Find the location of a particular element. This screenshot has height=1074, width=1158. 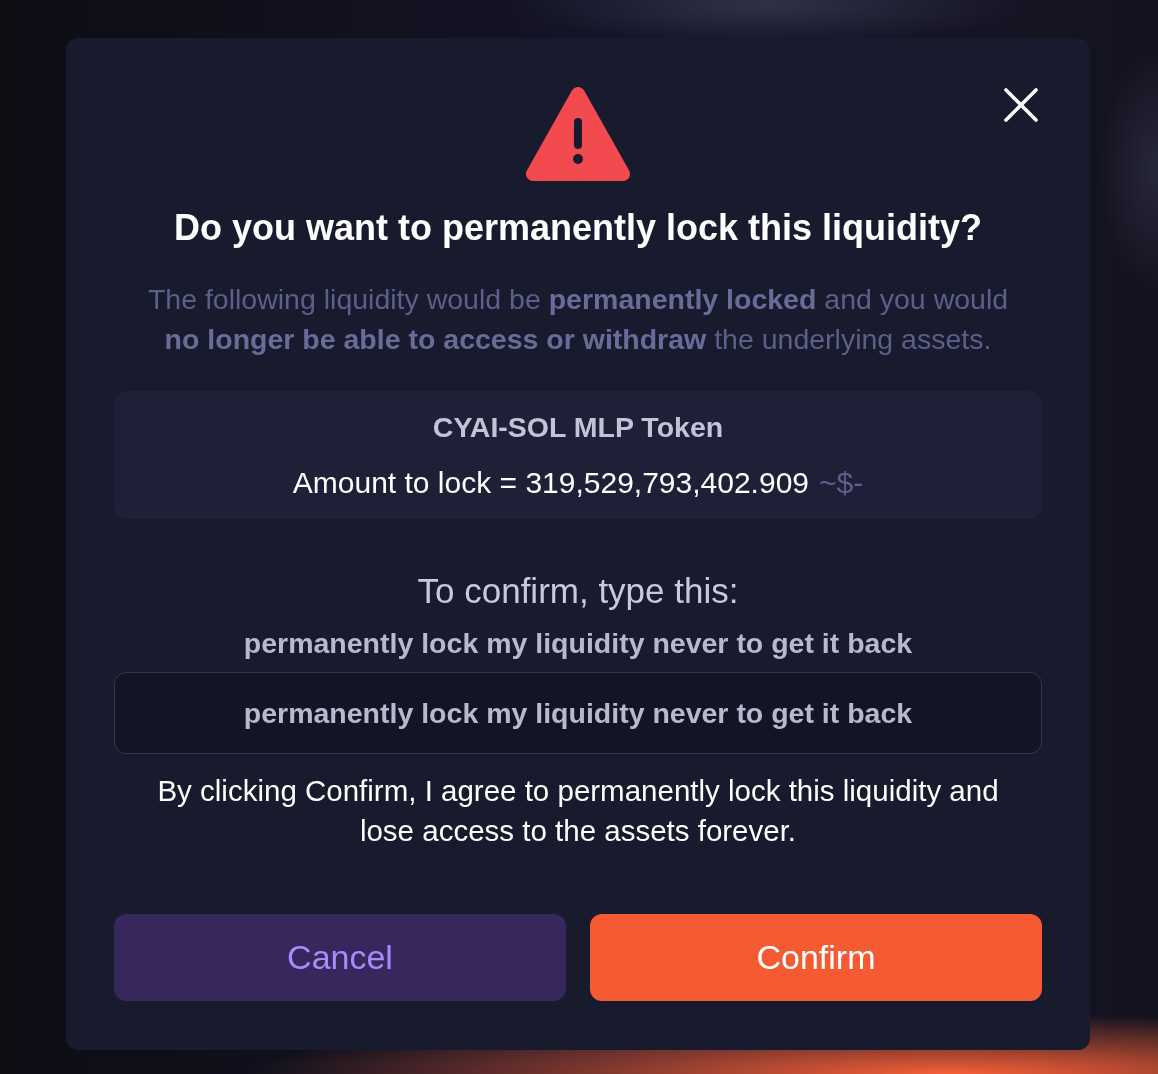

confirm-phrase: permanently lock my liquidity never to get it back is located at coordinates (578, 643).